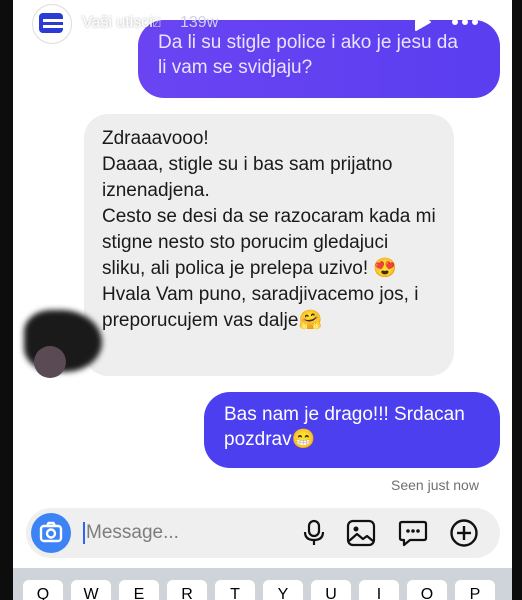 This screenshot has height=600, width=522. What do you see at coordinates (52, 24) in the screenshot?
I see `avatar` at bounding box center [52, 24].